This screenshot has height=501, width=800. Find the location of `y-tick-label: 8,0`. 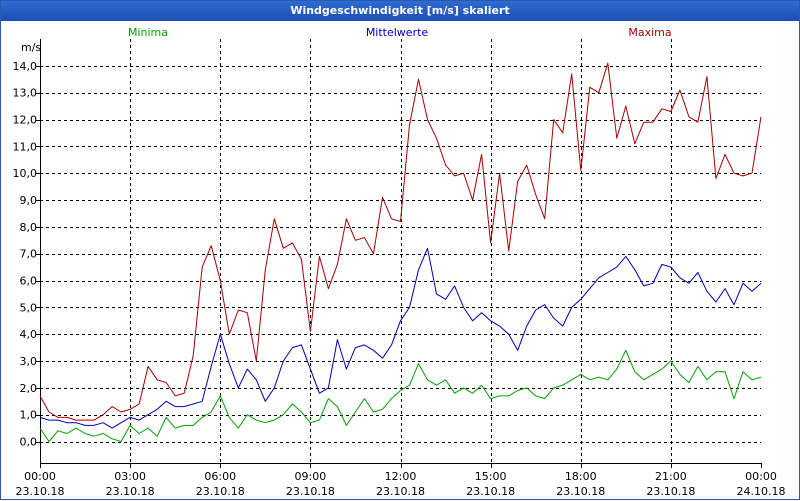

y-tick-label: 8,0 is located at coordinates (29, 227).